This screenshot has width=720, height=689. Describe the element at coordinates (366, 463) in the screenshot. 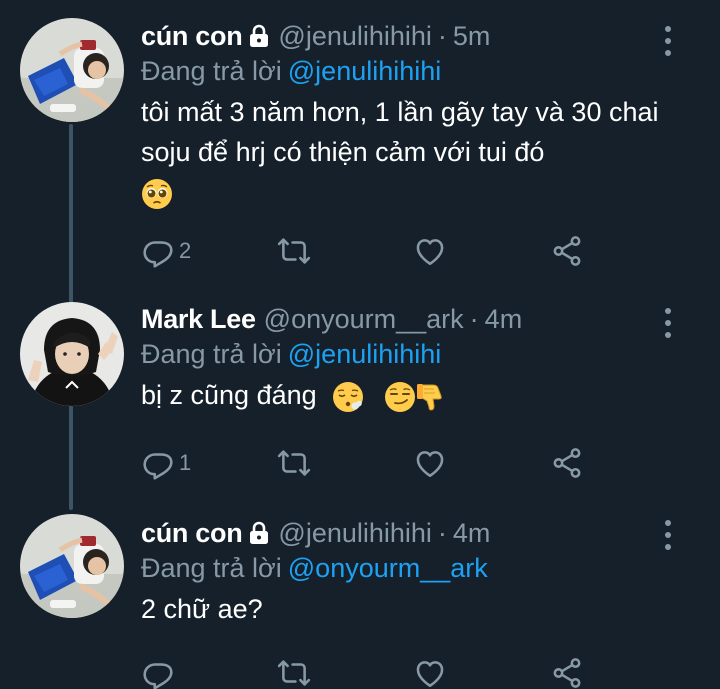

I see `tweet-actions: 1` at that location.